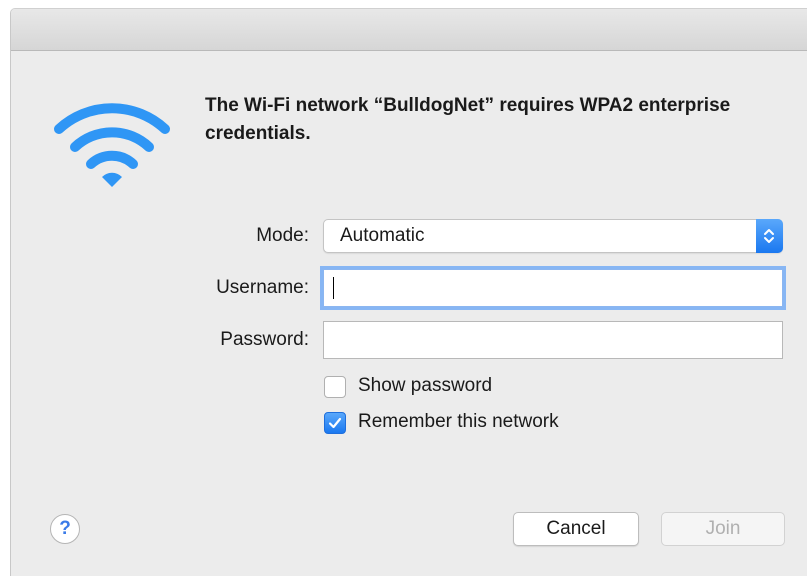  What do you see at coordinates (458, 422) in the screenshot?
I see `remember-network-label: Remember this network` at bounding box center [458, 422].